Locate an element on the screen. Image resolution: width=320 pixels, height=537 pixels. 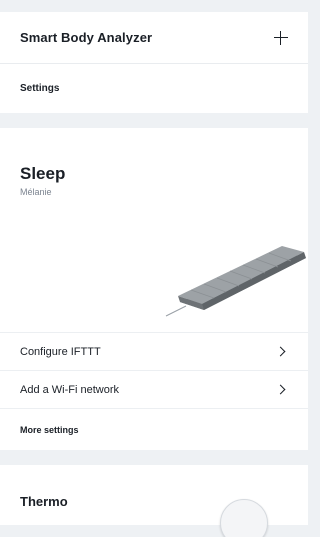
device-name: Sleep is located at coordinates (43, 173).